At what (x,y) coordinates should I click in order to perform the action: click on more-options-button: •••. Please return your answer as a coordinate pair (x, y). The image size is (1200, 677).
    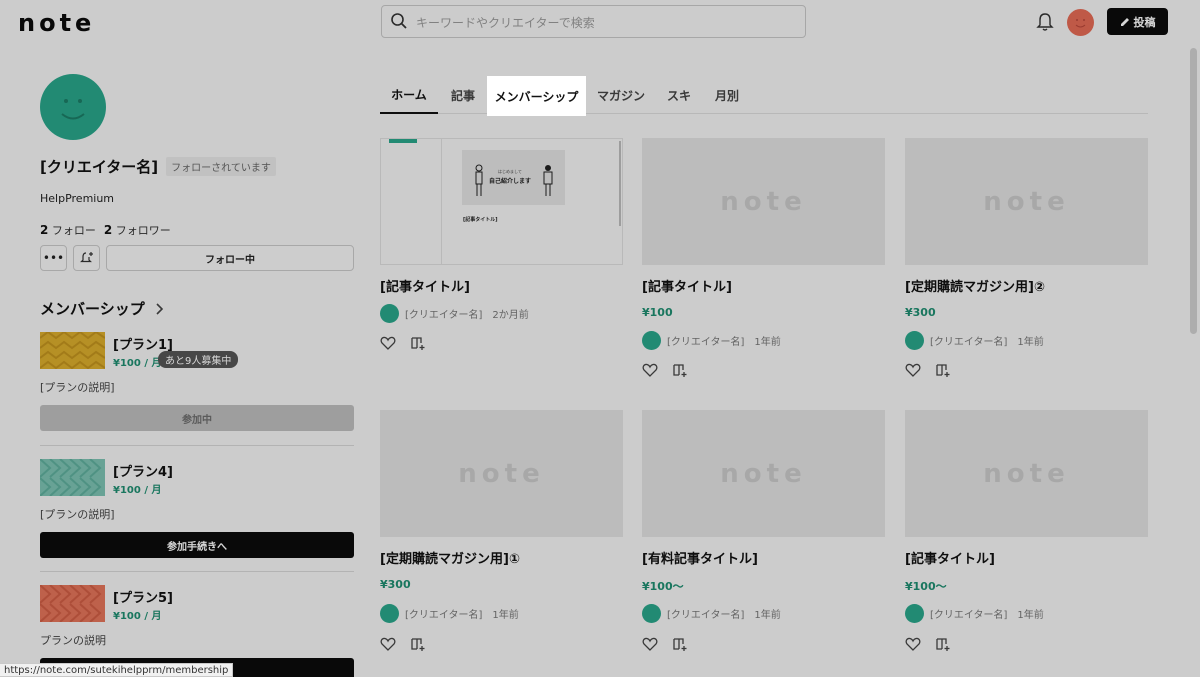
    Looking at the image, I should click on (53, 258).